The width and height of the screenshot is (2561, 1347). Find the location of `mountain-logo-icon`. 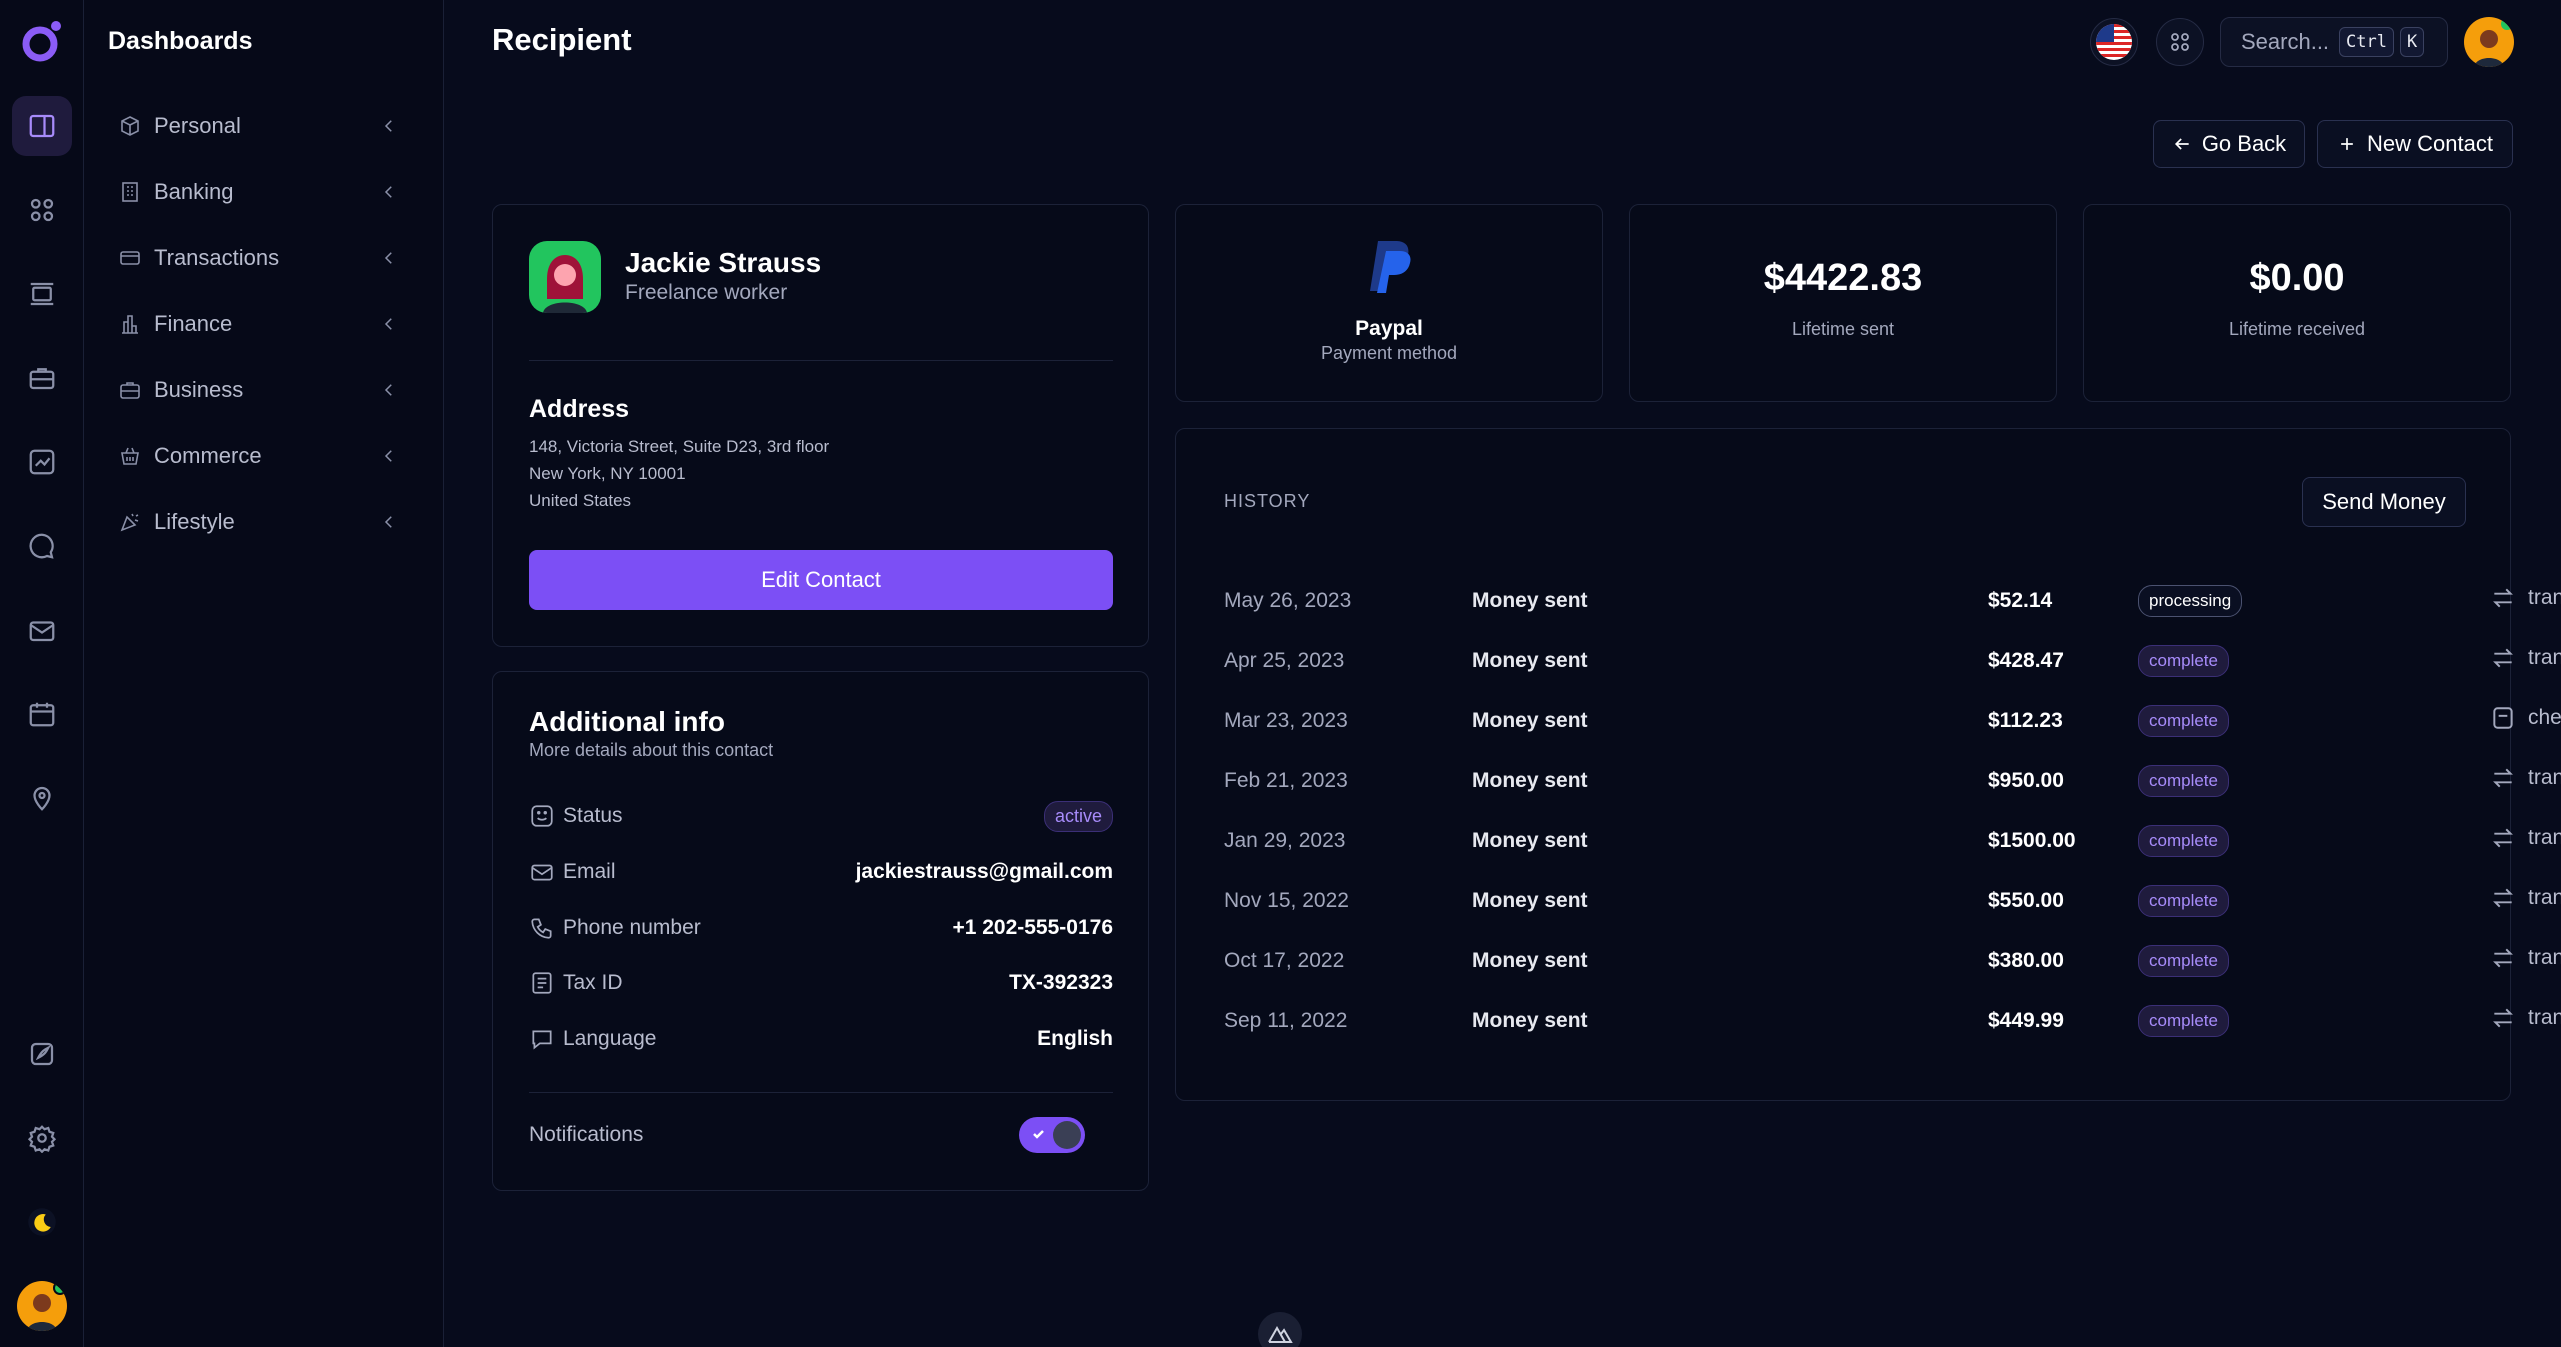

mountain-logo-icon is located at coordinates (1280, 1334).